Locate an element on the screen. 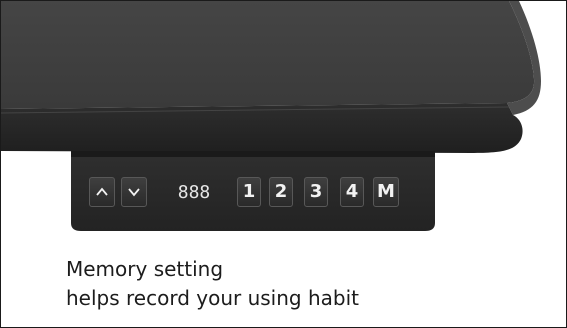  chevron-down-icon is located at coordinates (134, 192).